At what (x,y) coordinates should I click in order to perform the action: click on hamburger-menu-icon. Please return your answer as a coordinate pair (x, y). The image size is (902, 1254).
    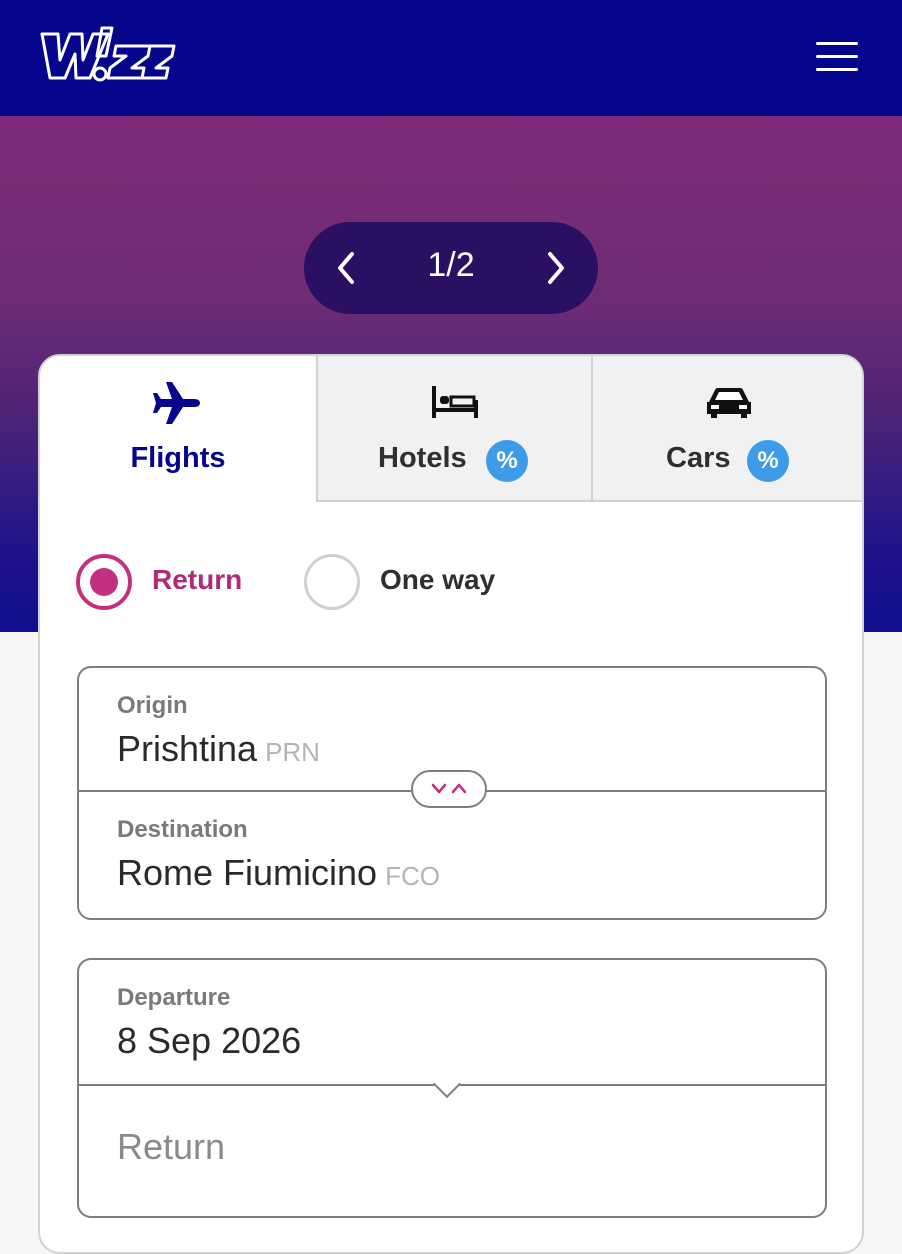
    Looking at the image, I should click on (837, 56).